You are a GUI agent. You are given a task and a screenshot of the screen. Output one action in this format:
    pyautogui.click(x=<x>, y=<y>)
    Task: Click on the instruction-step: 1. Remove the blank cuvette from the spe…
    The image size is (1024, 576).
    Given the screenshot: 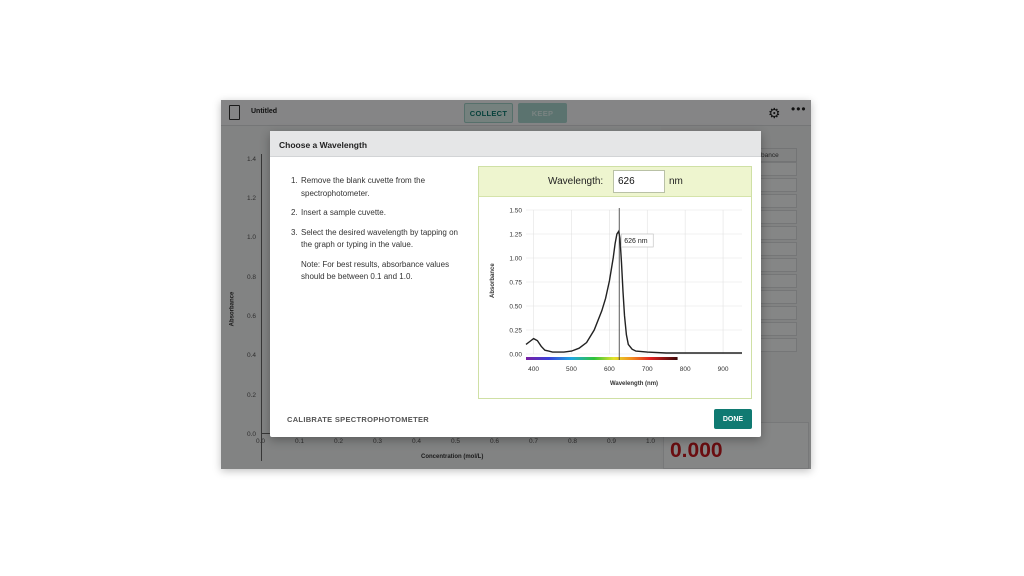 What is the action you would take?
    pyautogui.click(x=381, y=187)
    